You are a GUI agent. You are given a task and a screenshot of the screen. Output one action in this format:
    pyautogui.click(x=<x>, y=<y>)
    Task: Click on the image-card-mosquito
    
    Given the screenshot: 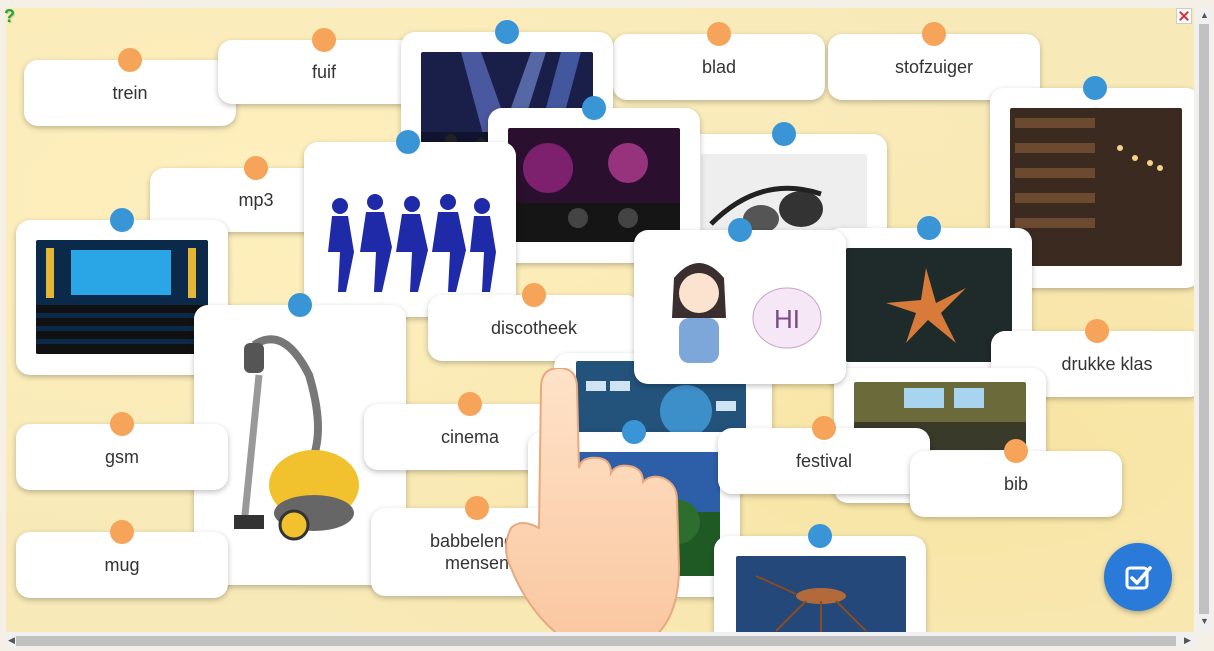 What is the action you would take?
    pyautogui.click(x=820, y=578)
    